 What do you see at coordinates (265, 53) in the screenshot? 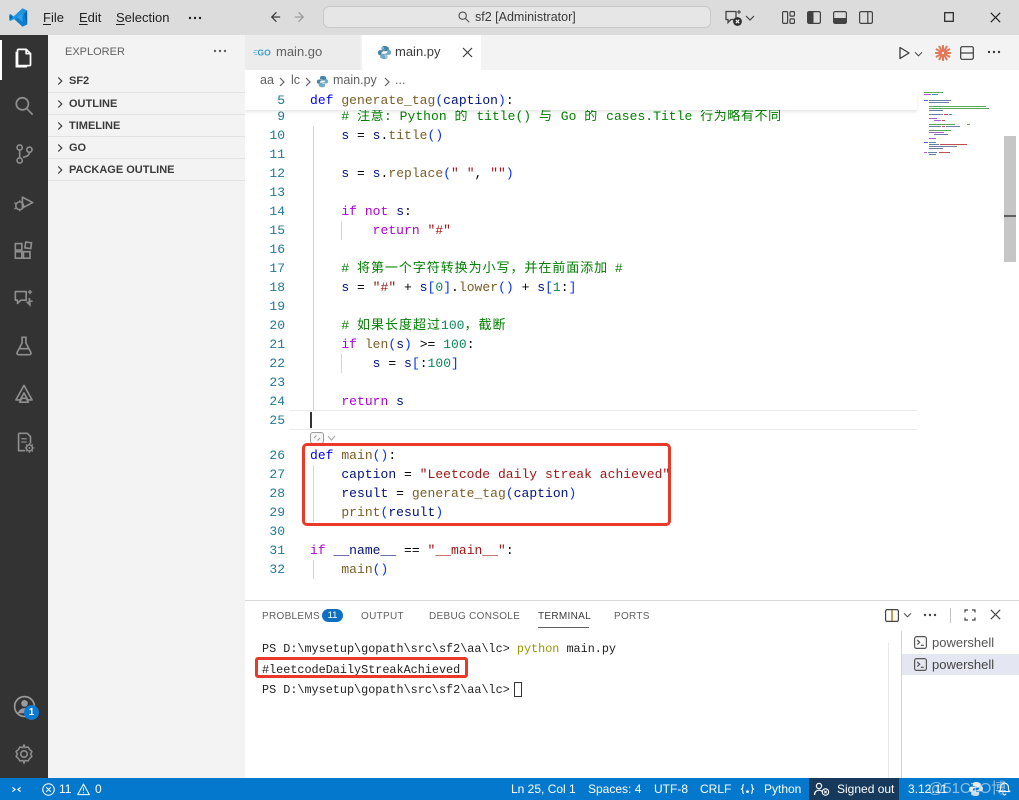
I see `svg-text: GO` at bounding box center [265, 53].